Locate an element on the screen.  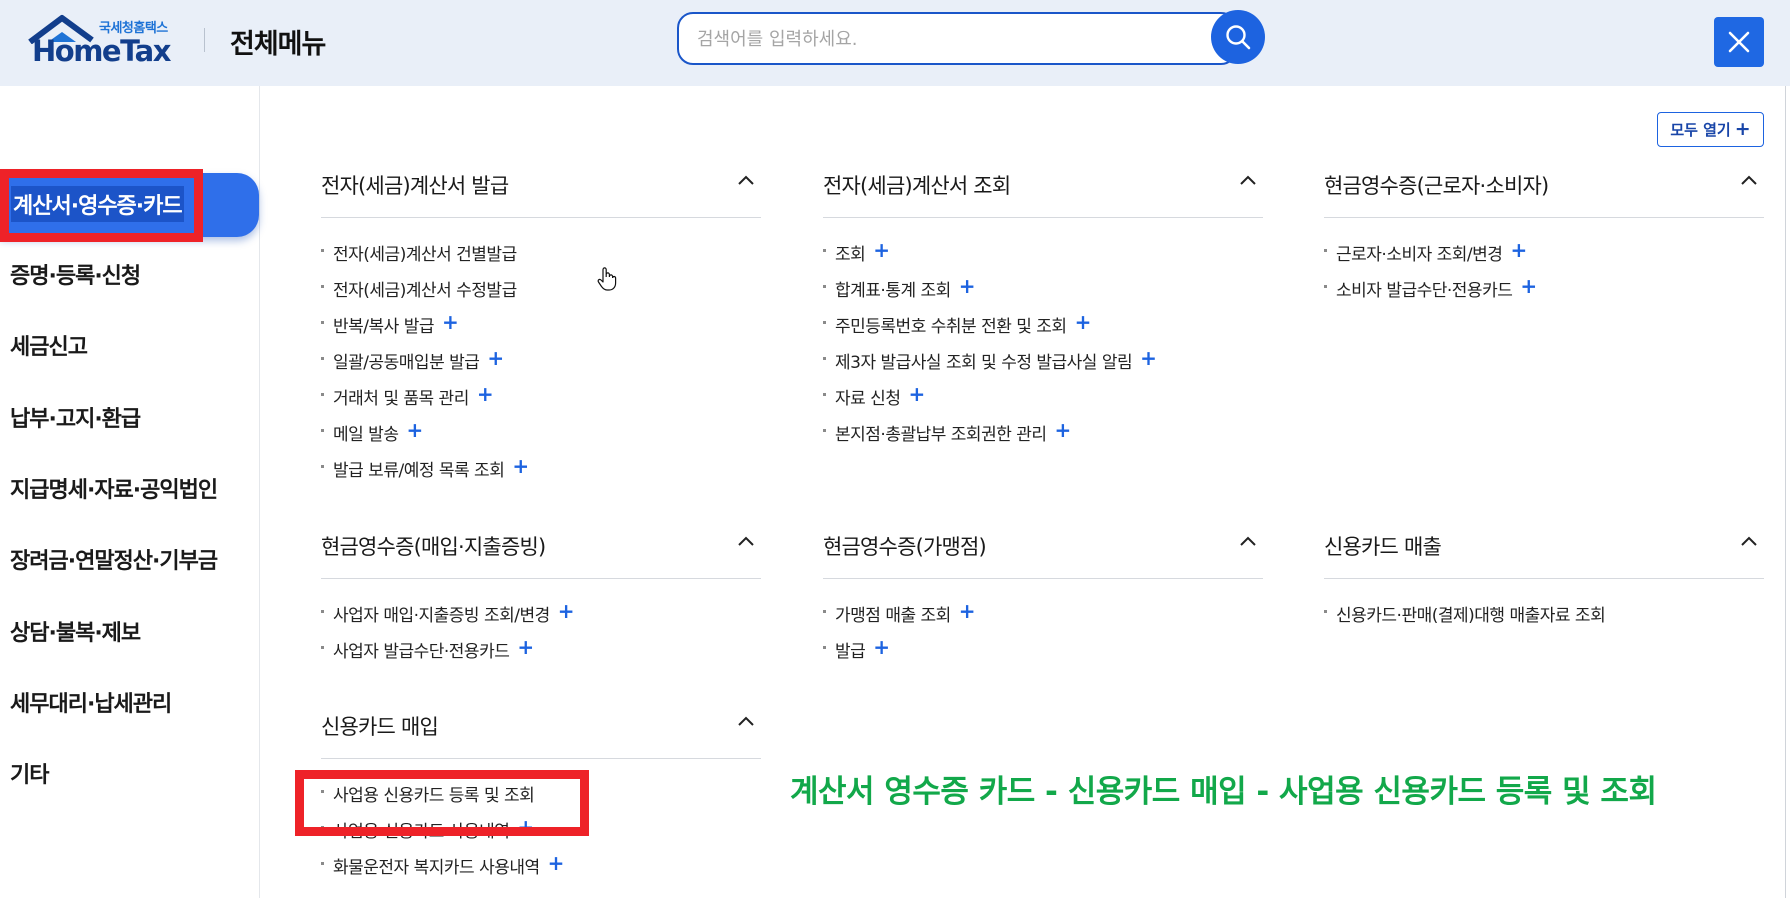
list-item: 소비자 발급수단·전용카드 + is located at coordinates (1544, 294).